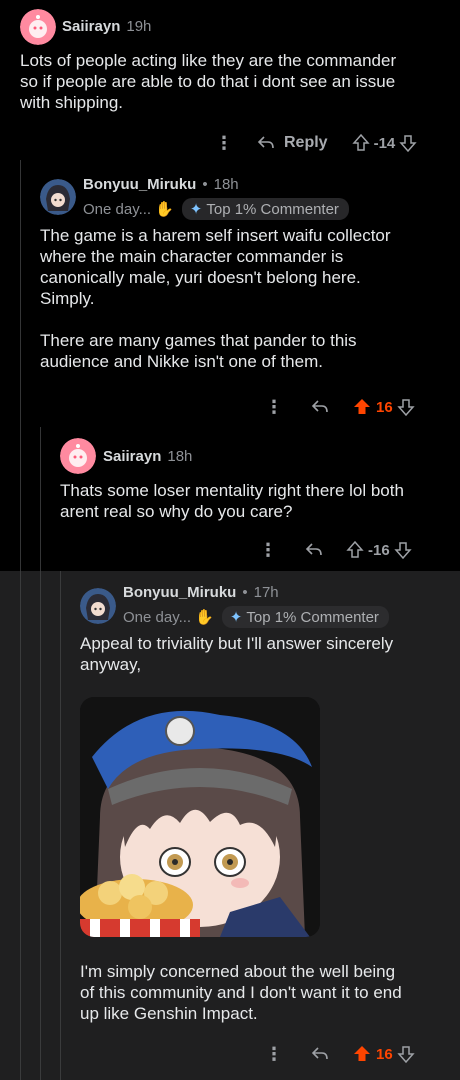 This screenshot has height=1080, width=460. I want to click on timestamp: 19h, so click(139, 26).